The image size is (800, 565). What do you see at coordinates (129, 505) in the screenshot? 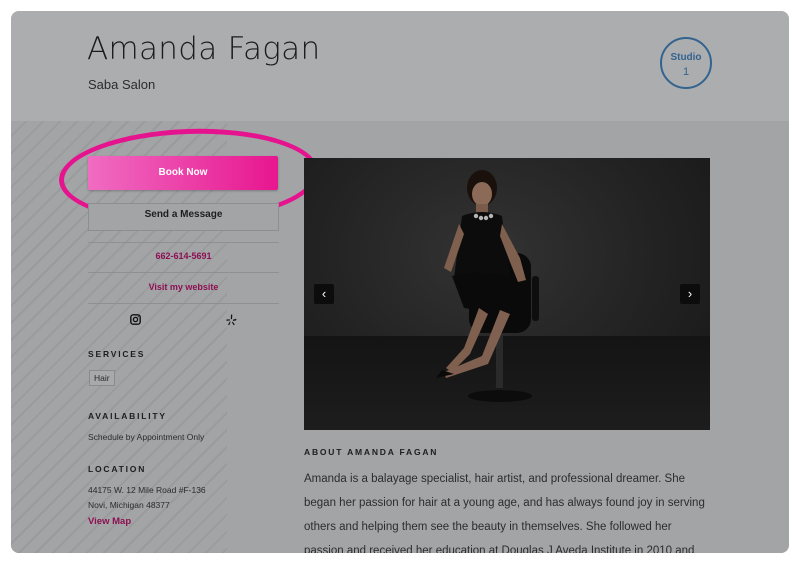
I see `address-line-2: Novi, Michigan 48377` at bounding box center [129, 505].